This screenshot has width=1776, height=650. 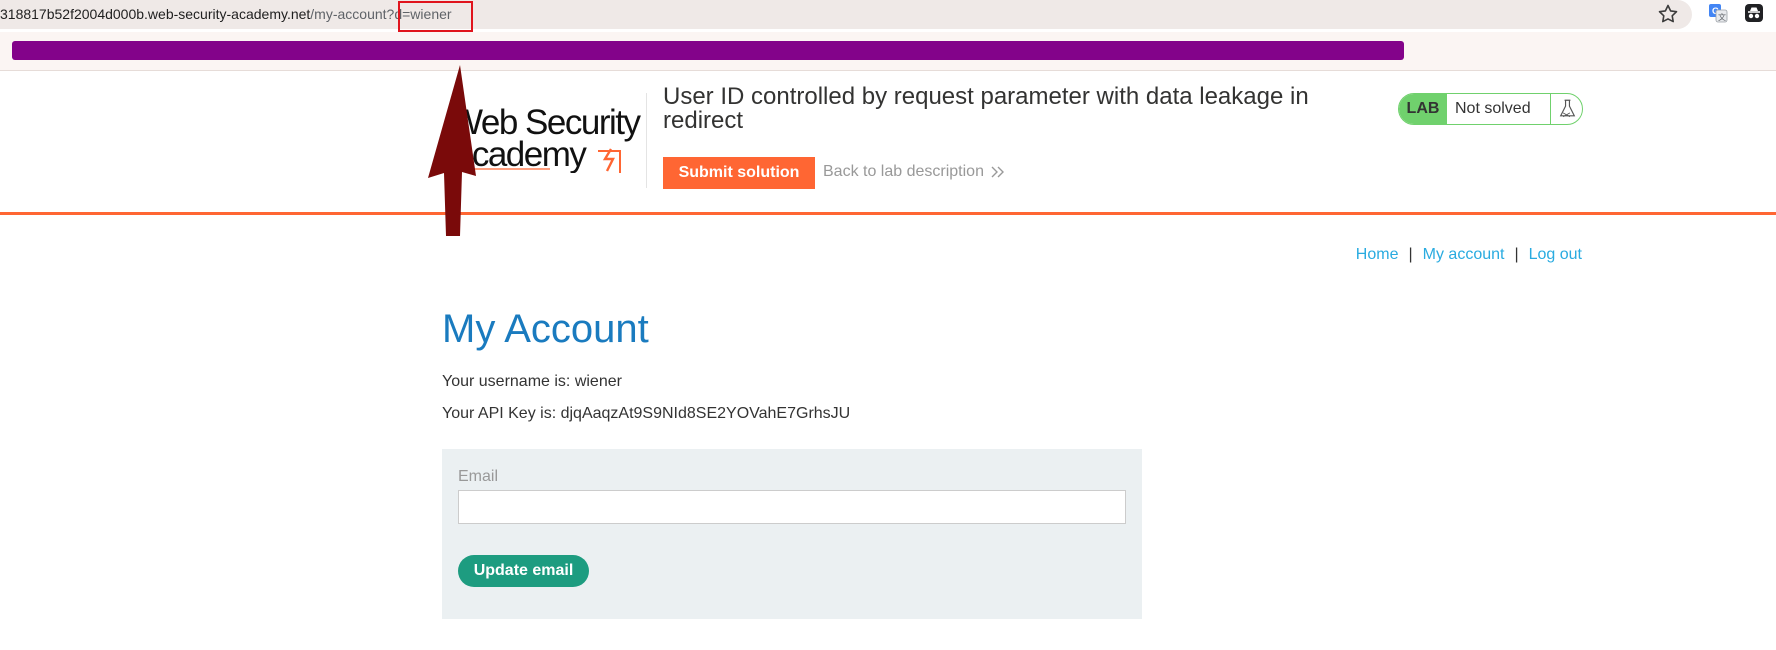 I want to click on top-nav: Home | My account | Log out, so click(x=1469, y=255).